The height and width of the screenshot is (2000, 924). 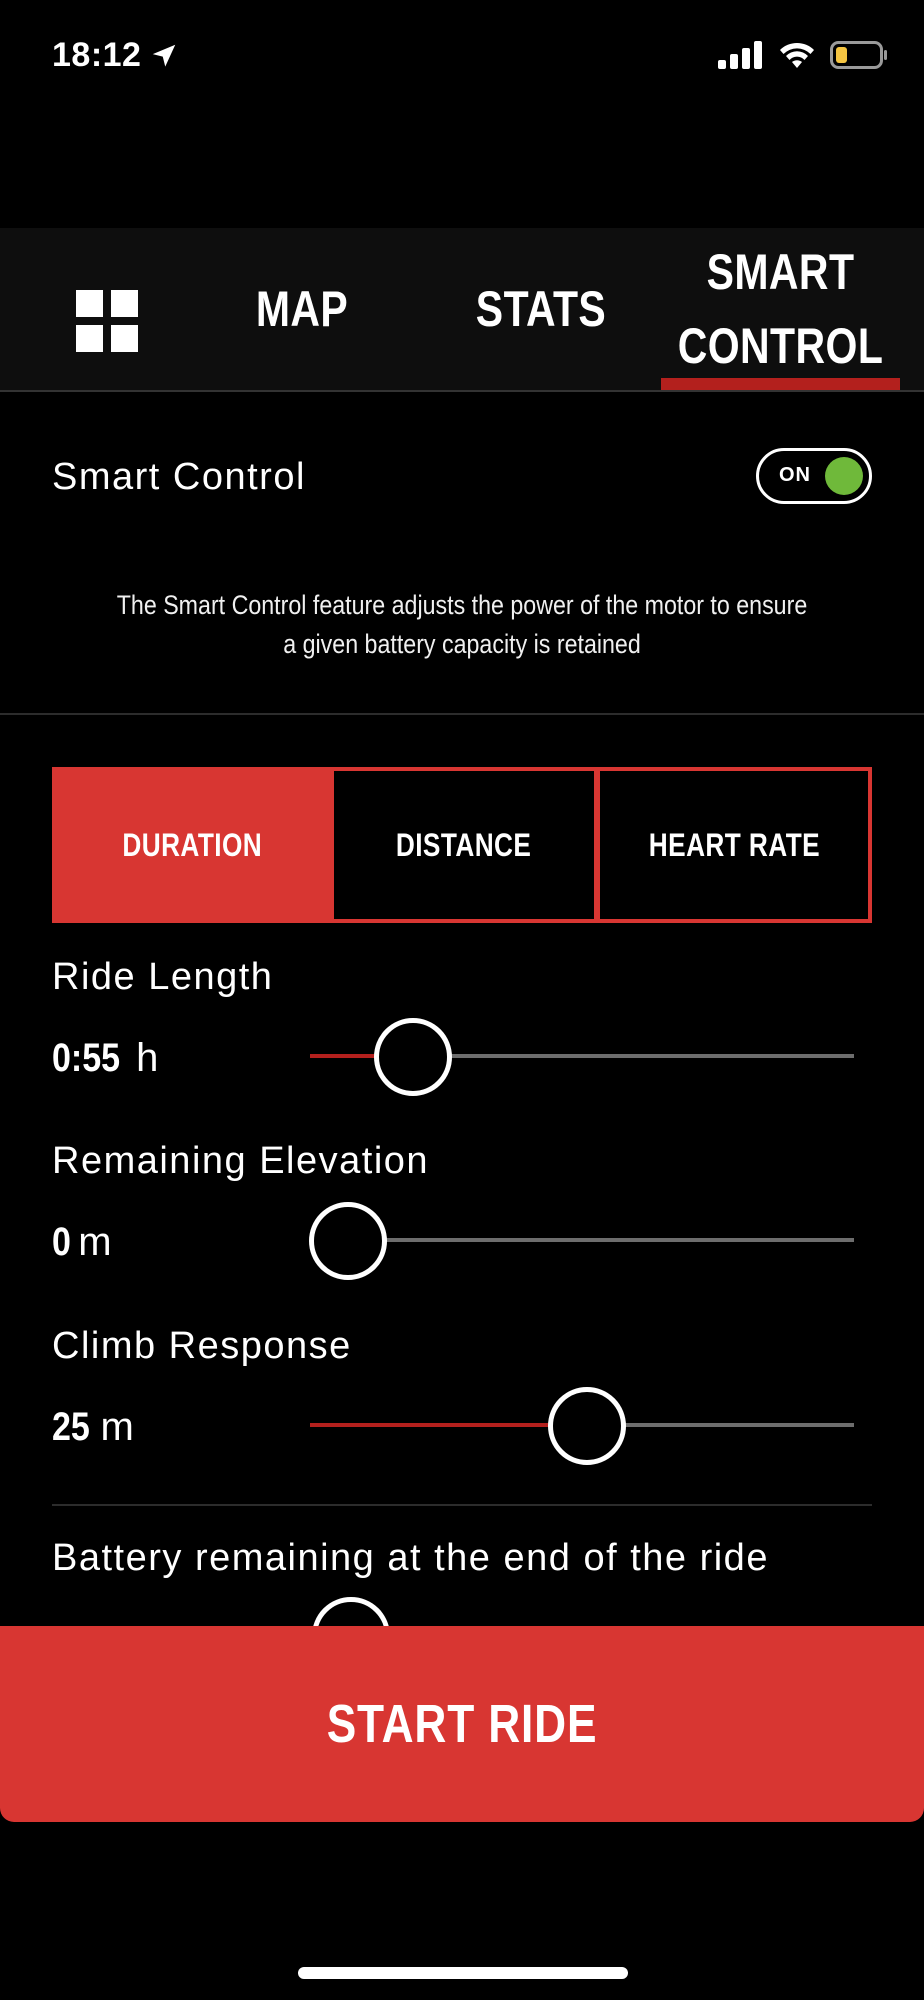 I want to click on active-tab-indicator, so click(x=780, y=384).